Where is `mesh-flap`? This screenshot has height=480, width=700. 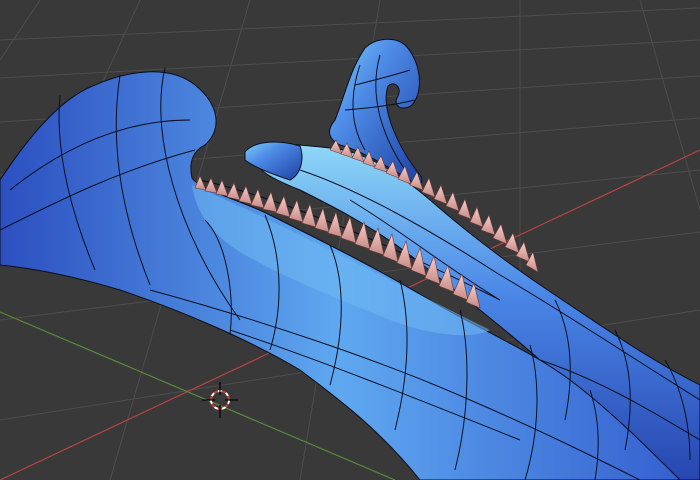 mesh-flap is located at coordinates (273, 161).